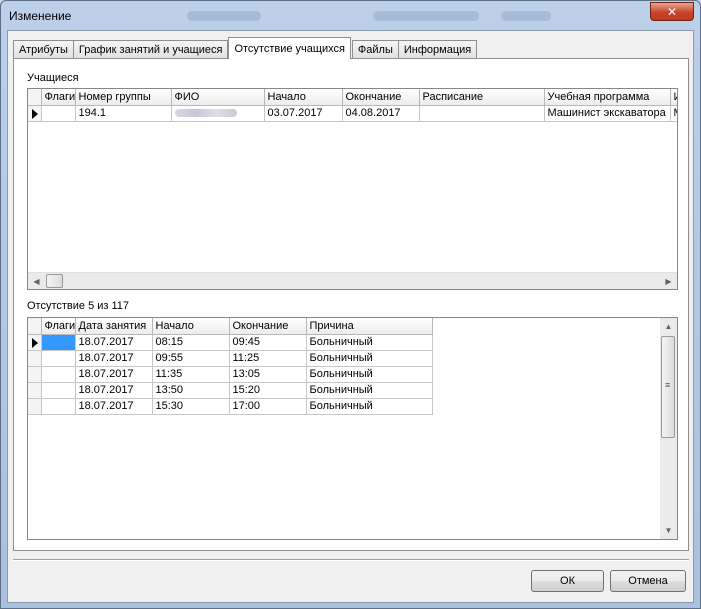 Image resolution: width=701 pixels, height=609 pixels. I want to click on scroll-thumb: ≡, so click(668, 387).